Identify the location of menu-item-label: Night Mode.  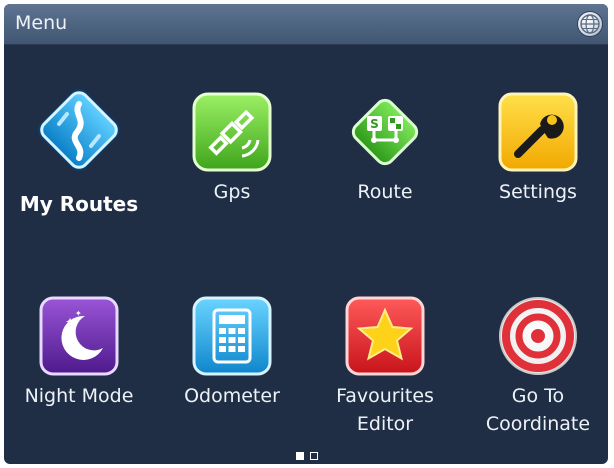
(79, 396).